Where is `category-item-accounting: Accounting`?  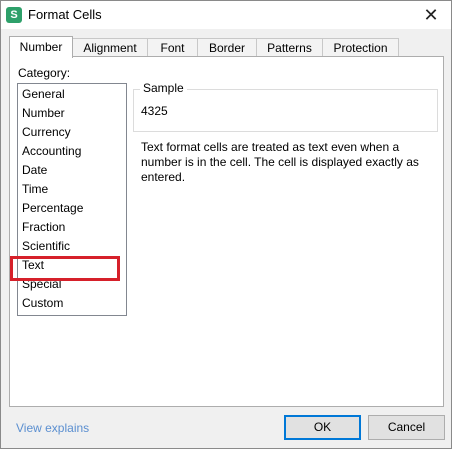
category-item-accounting: Accounting is located at coordinates (71, 151).